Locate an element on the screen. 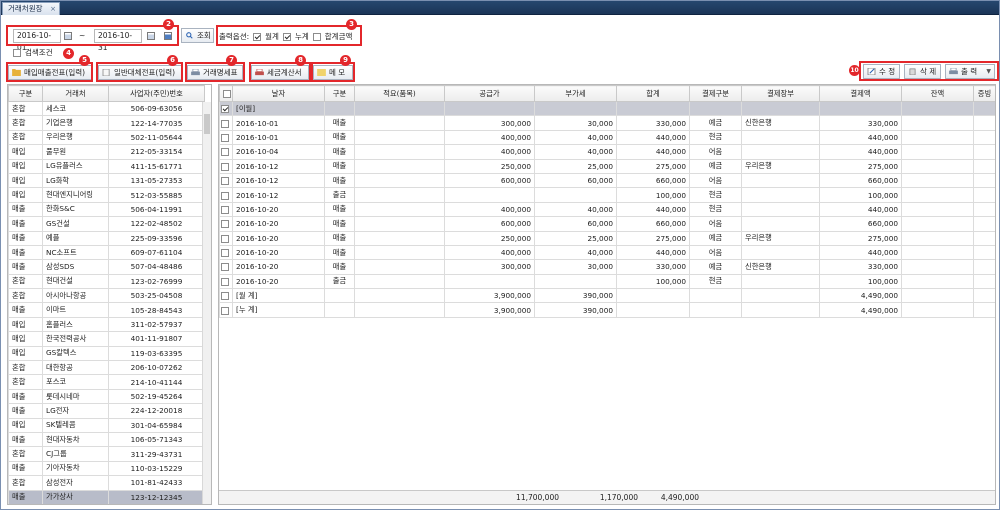  close-icon: × is located at coordinates (53, 9).